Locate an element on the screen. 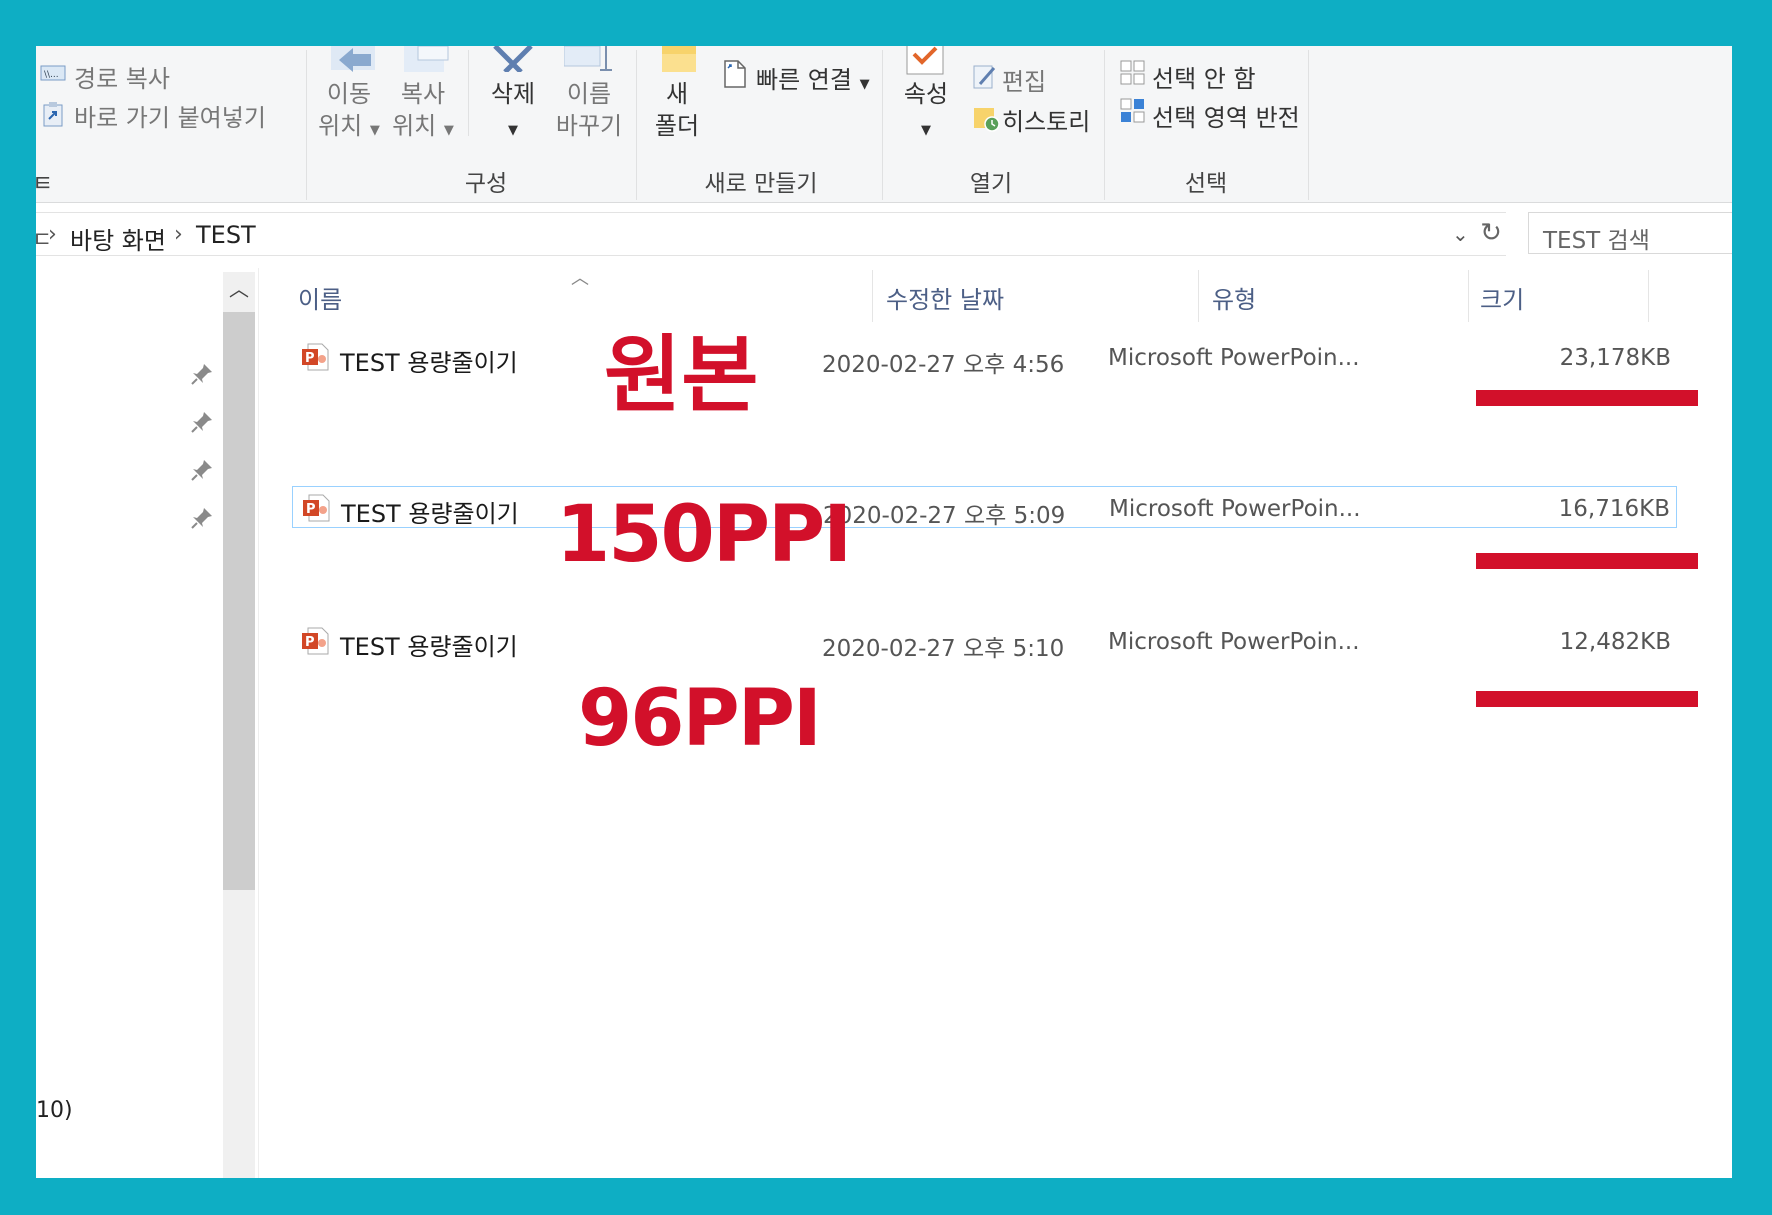  move-to-icon is located at coordinates (356, 63).